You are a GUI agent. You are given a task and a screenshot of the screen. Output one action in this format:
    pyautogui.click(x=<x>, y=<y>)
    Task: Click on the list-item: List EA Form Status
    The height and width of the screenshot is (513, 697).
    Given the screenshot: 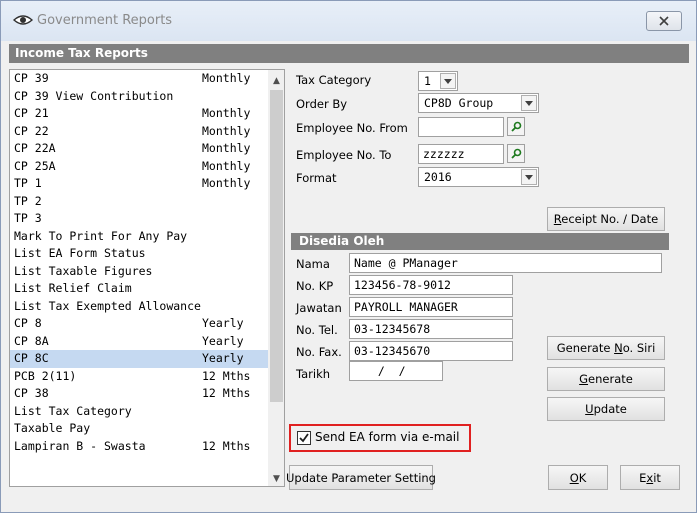 What is the action you would take?
    pyautogui.click(x=139, y=254)
    